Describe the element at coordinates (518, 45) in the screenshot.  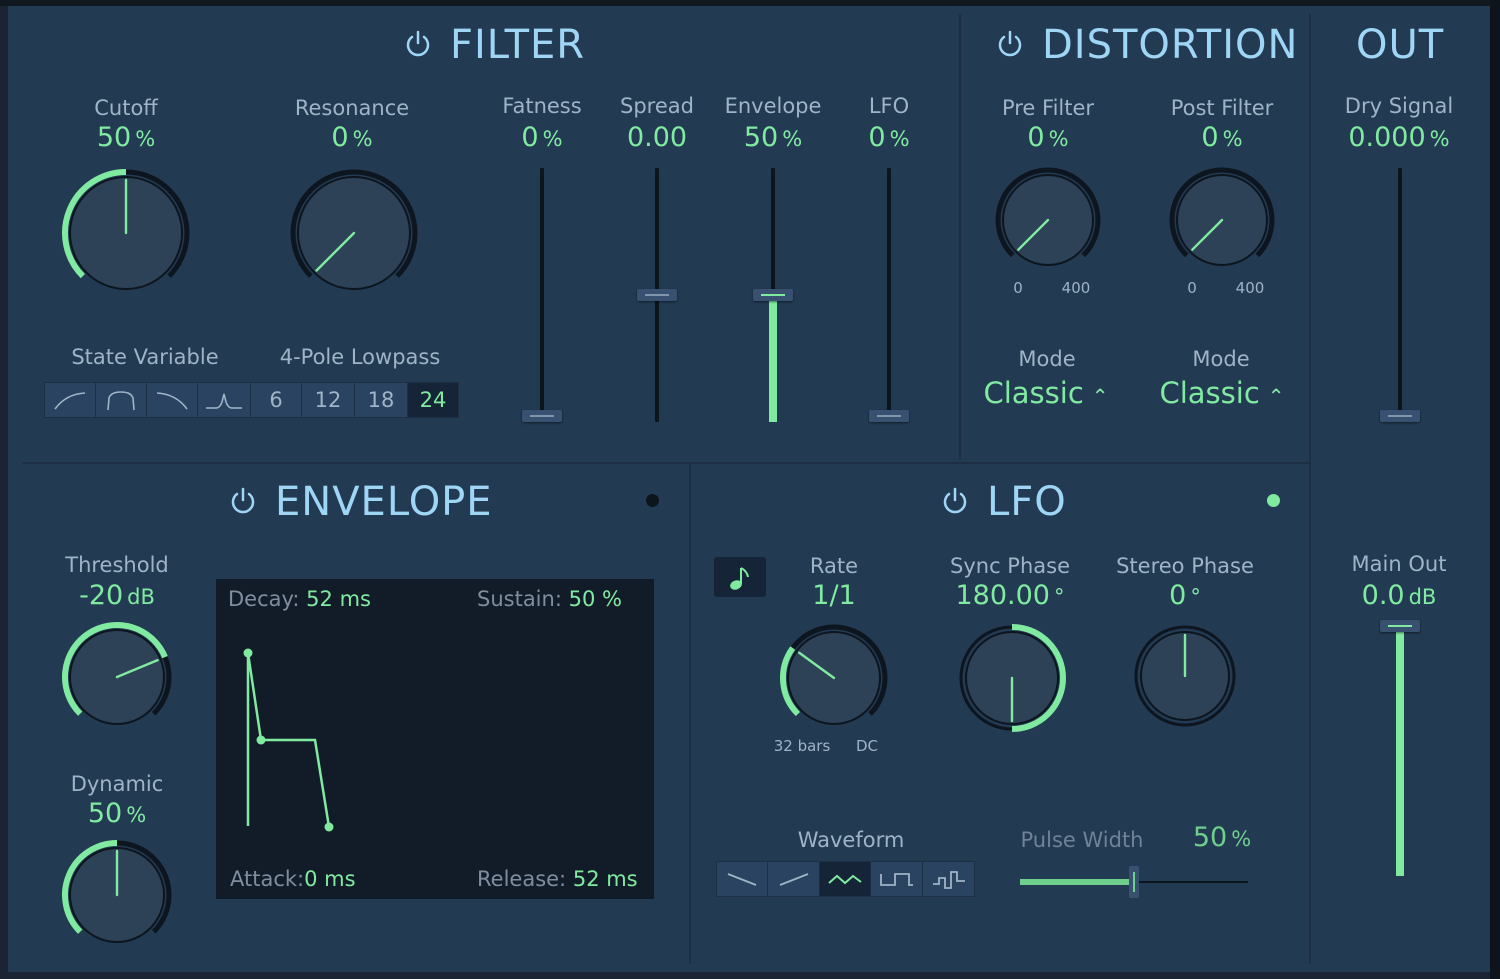
I see `filter-title: FILTER` at that location.